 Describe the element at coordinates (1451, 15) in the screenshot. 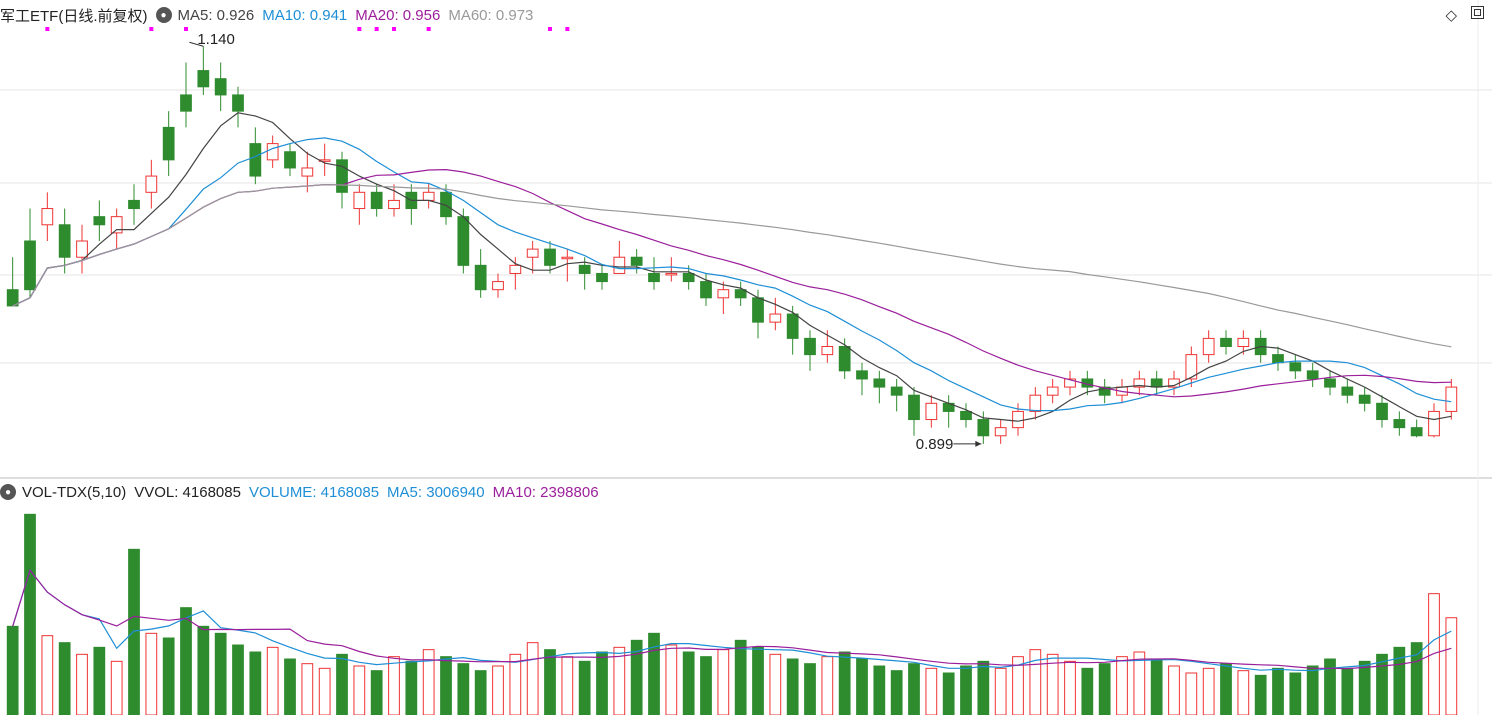

I see `diamond-icon: ◇` at that location.